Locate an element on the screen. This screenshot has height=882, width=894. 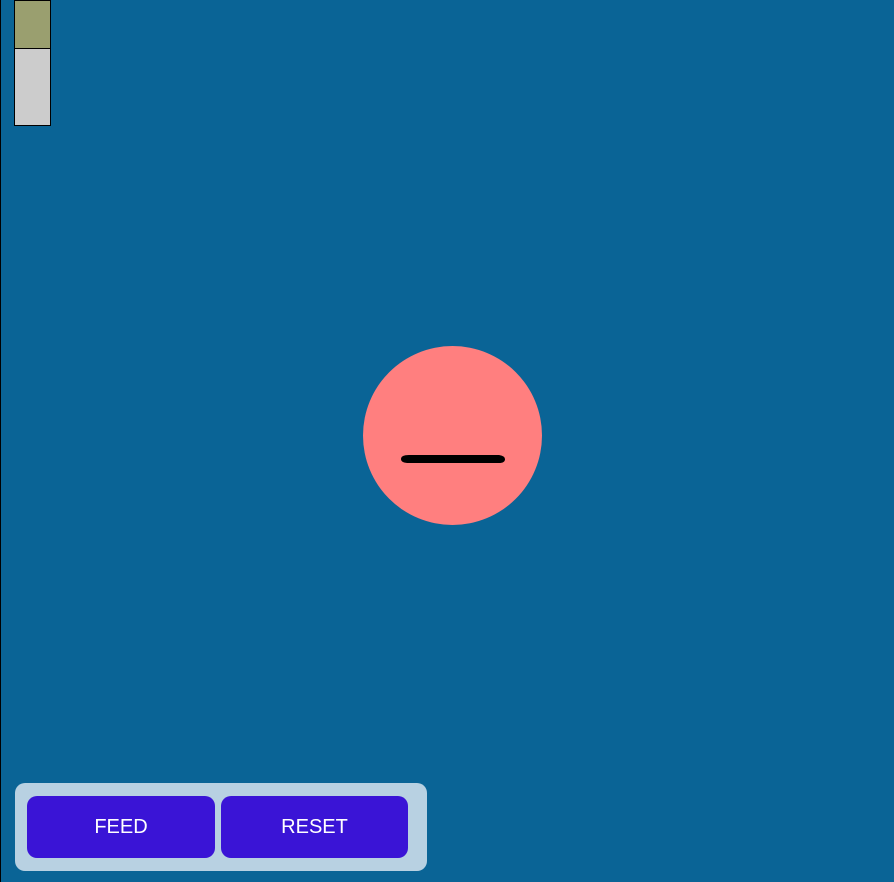
creature-mouth is located at coordinates (453, 459).